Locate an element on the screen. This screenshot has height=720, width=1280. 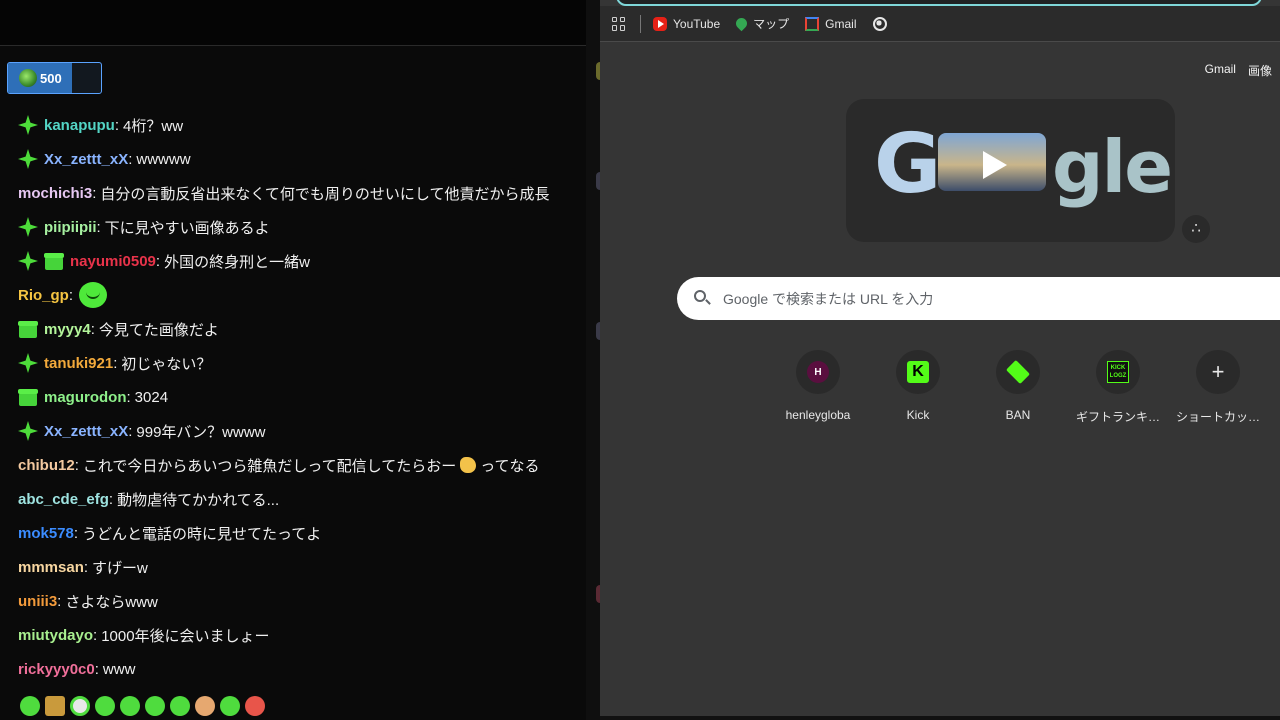
chat-username: chibu12 is located at coordinates (46, 465).